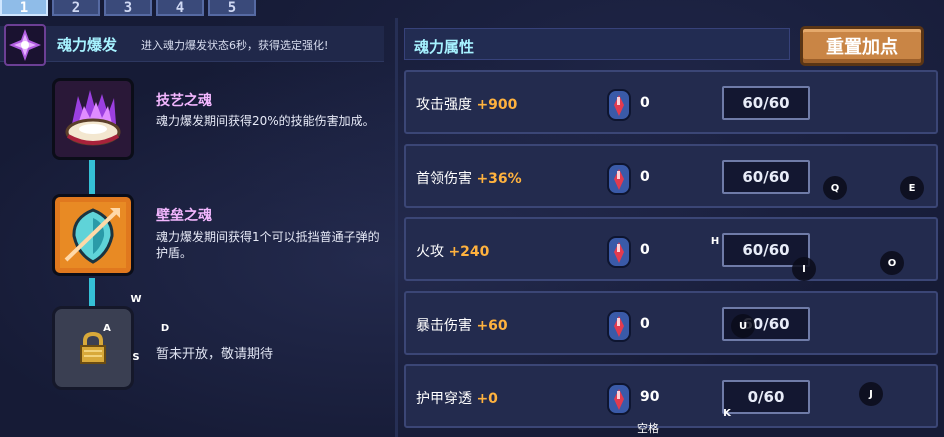 The height and width of the screenshot is (437, 944). What do you see at coordinates (444, 326) in the screenshot?
I see `attribute-name: 暴击伤害` at bounding box center [444, 326].